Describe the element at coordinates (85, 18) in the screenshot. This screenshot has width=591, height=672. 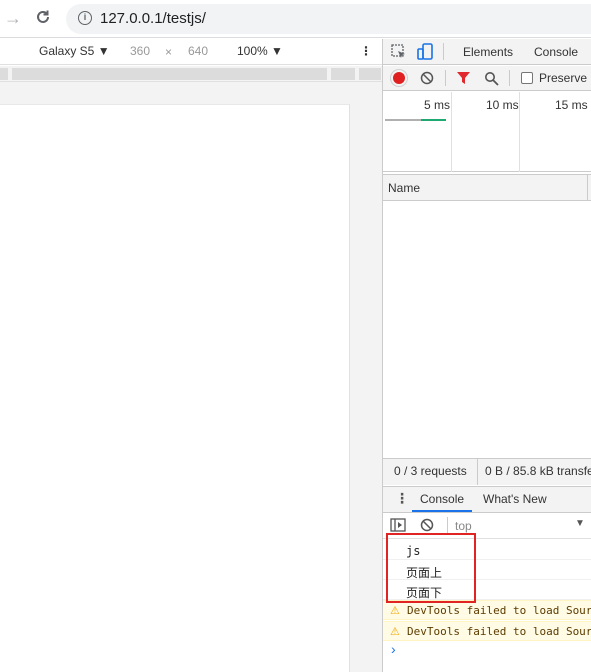
I see `site-info-icon: i` at that location.